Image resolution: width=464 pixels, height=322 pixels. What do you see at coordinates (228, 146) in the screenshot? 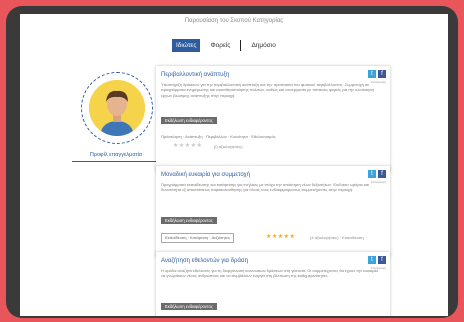
I see `rating-count: (0 αξιολογήσεις)` at bounding box center [228, 146].